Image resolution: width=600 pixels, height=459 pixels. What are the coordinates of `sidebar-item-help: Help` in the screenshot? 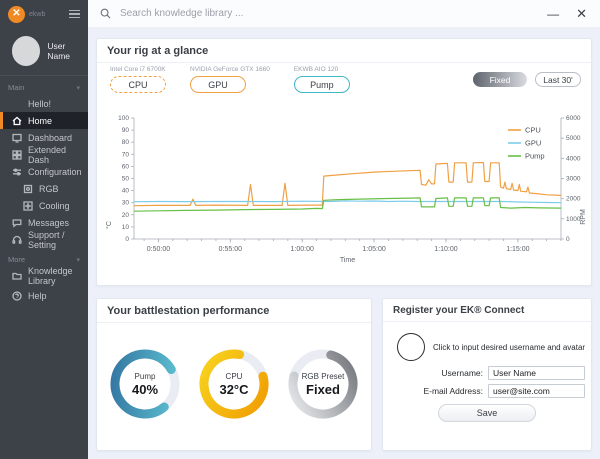 It's located at (44, 295).